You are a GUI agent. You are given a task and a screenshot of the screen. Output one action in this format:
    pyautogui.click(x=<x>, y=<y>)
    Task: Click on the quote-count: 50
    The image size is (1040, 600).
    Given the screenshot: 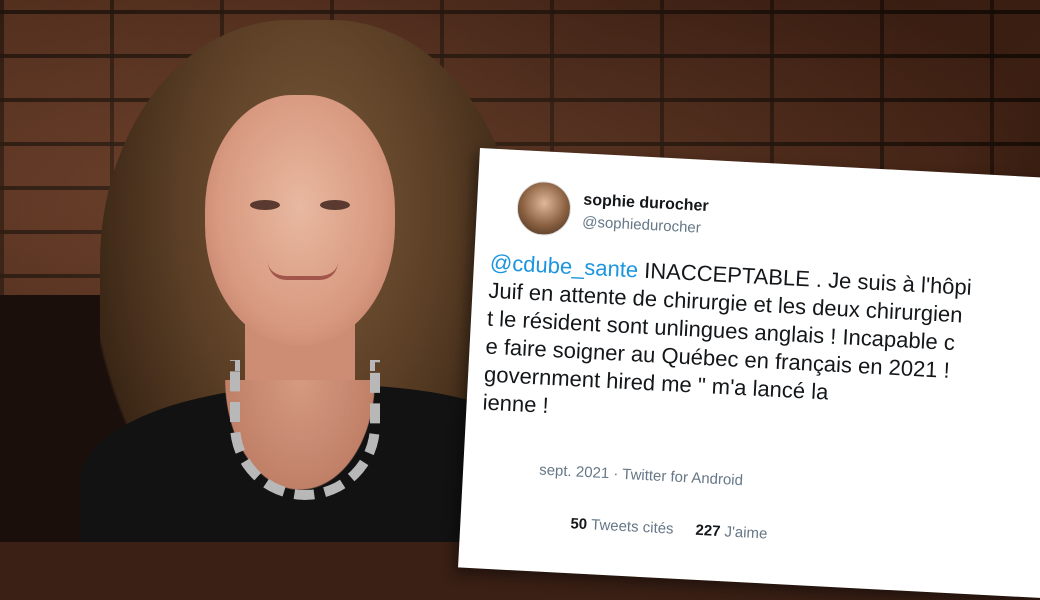 What is the action you would take?
    pyautogui.click(x=579, y=524)
    